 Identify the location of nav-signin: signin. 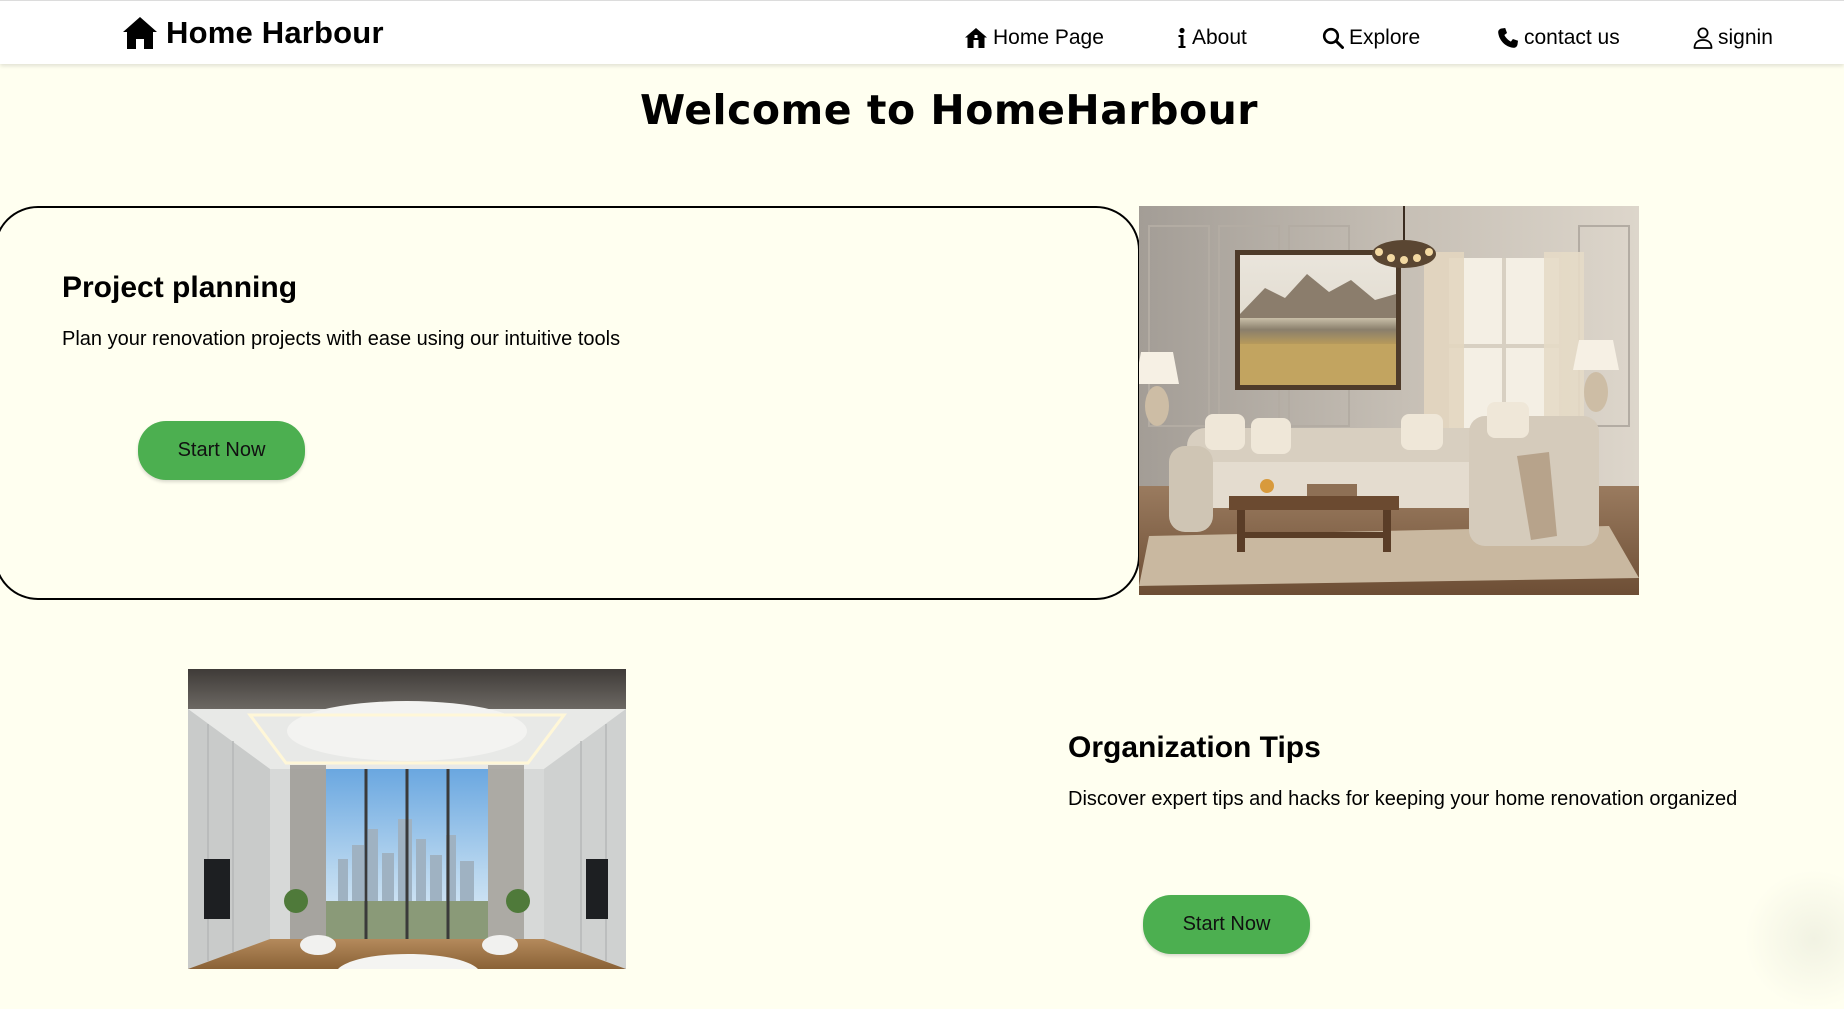
(1733, 38).